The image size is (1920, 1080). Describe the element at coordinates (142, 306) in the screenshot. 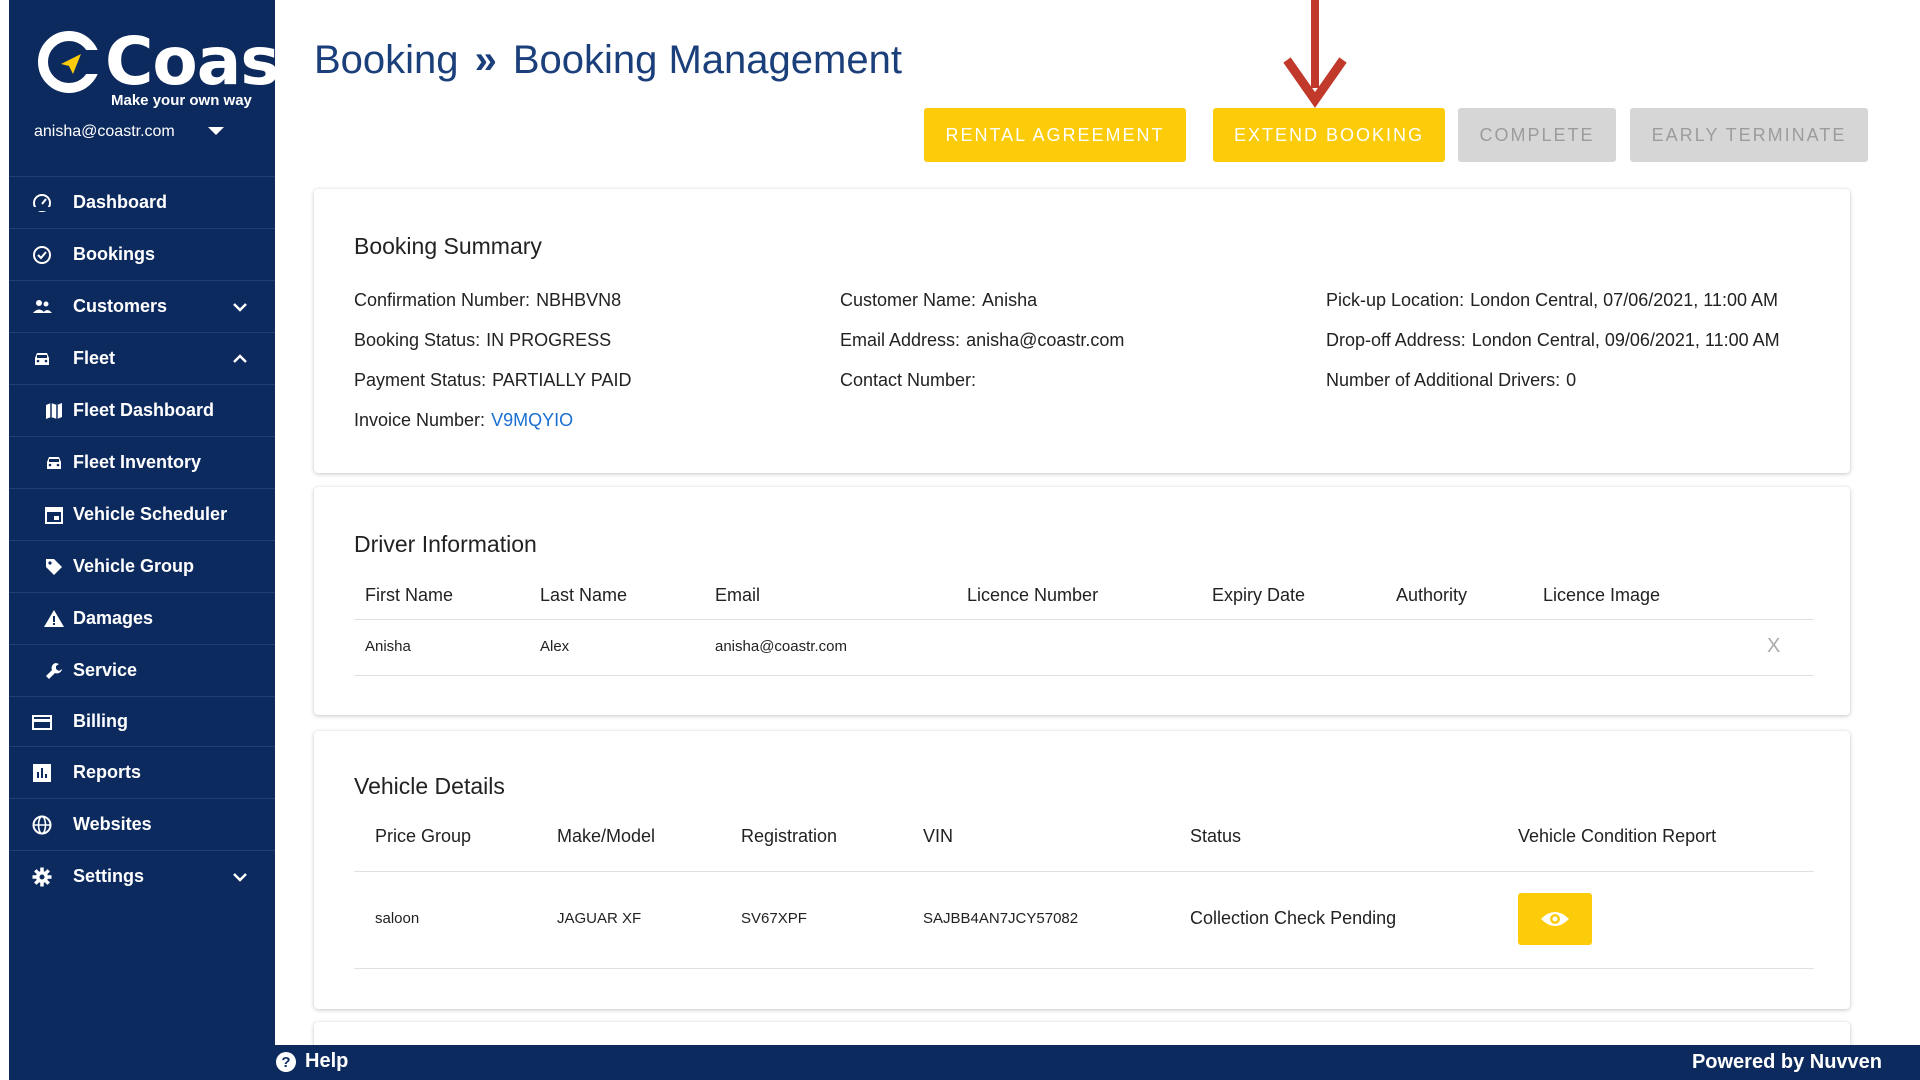

I see `sidebar-item-customers: Customers` at that location.